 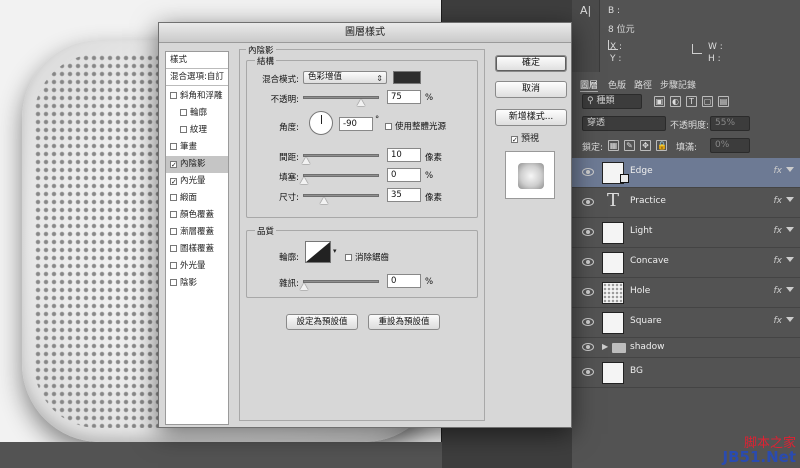 I want to click on style-item: 紋理, so click(x=197, y=130).